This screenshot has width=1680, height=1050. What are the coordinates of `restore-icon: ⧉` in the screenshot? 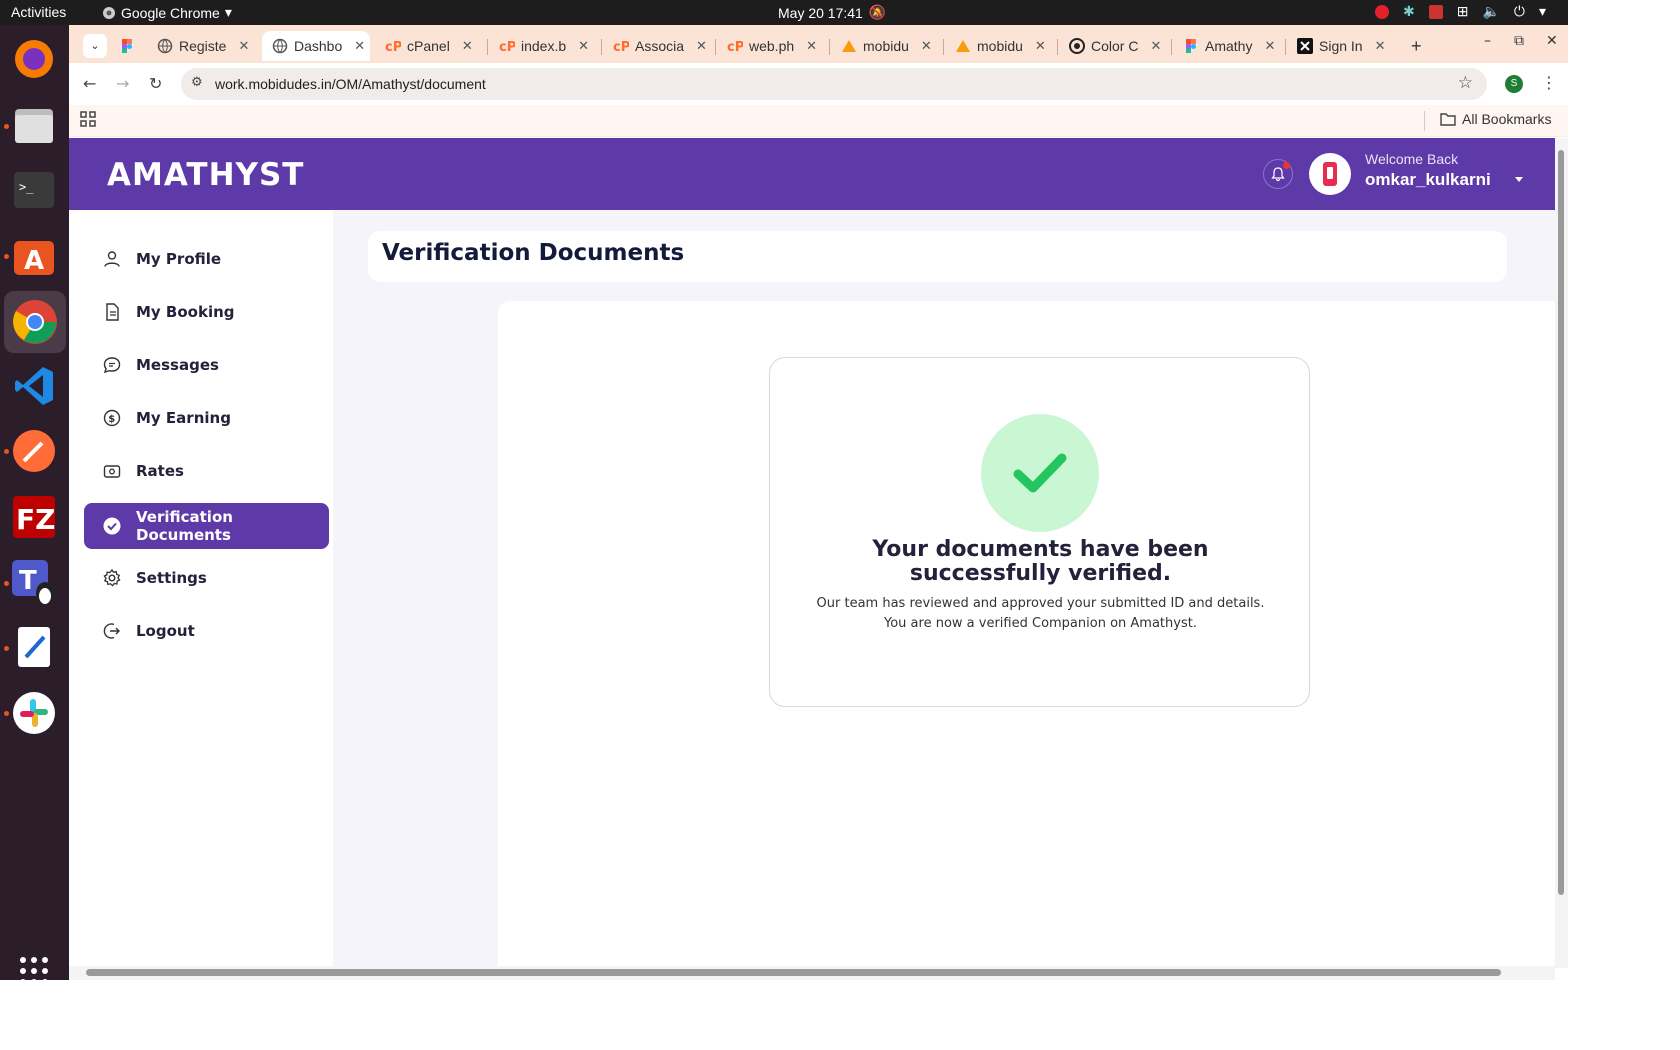 It's located at (1519, 41).